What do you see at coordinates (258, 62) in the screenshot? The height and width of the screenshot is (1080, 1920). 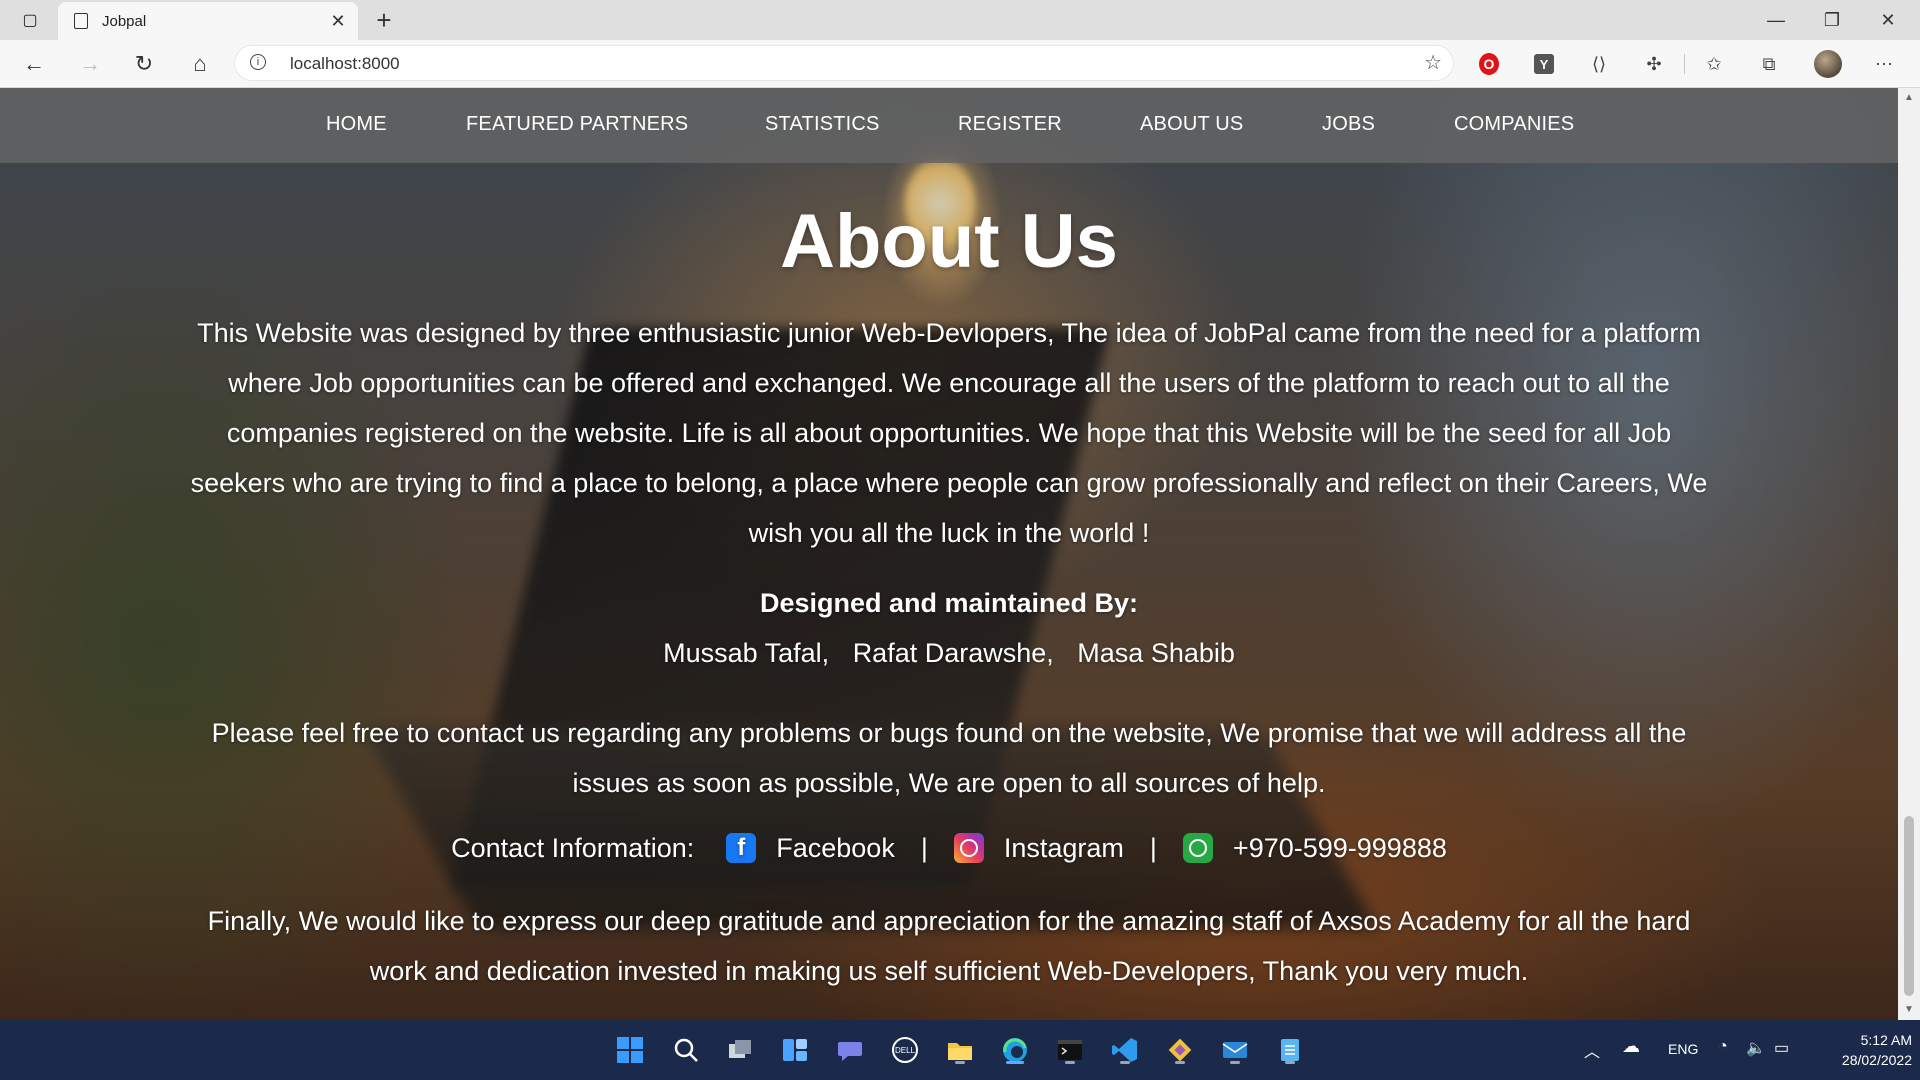 I see `site-info-icon: i` at bounding box center [258, 62].